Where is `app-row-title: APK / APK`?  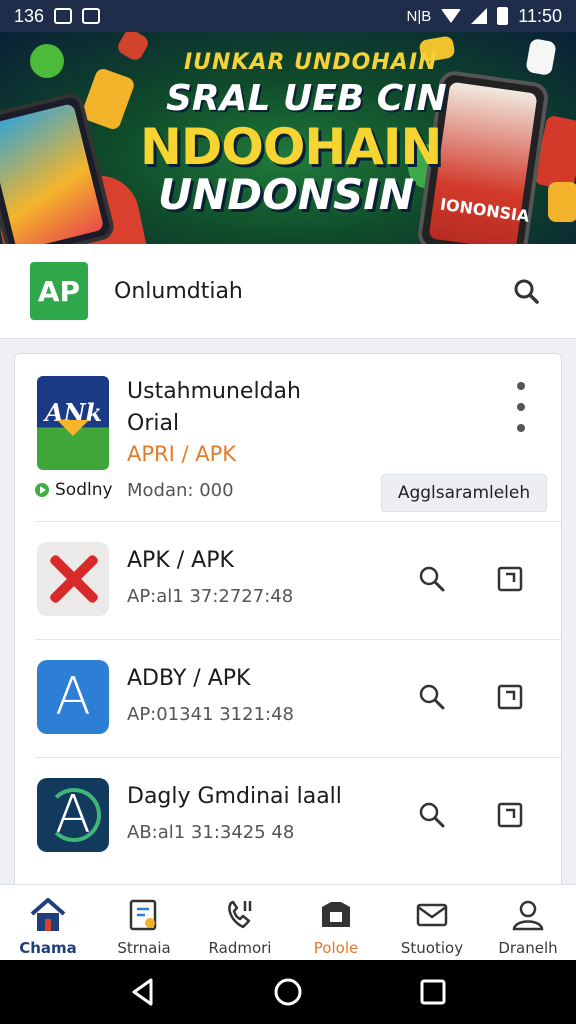
app-row-title: APK / APK is located at coordinates (180, 560).